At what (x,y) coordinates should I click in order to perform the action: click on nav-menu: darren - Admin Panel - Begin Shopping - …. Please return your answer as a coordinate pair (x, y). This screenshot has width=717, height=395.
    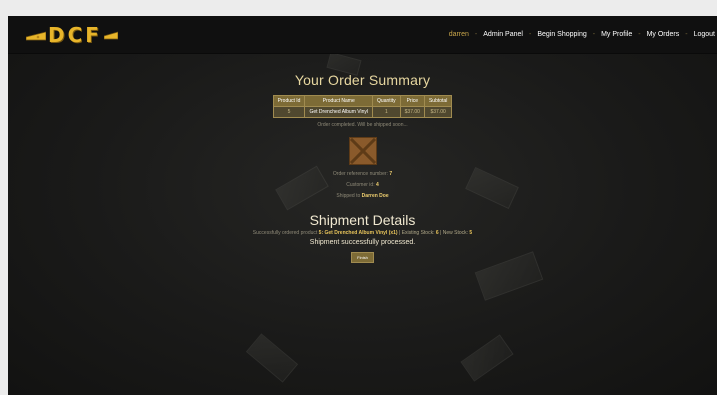
    Looking at the image, I should click on (583, 34).